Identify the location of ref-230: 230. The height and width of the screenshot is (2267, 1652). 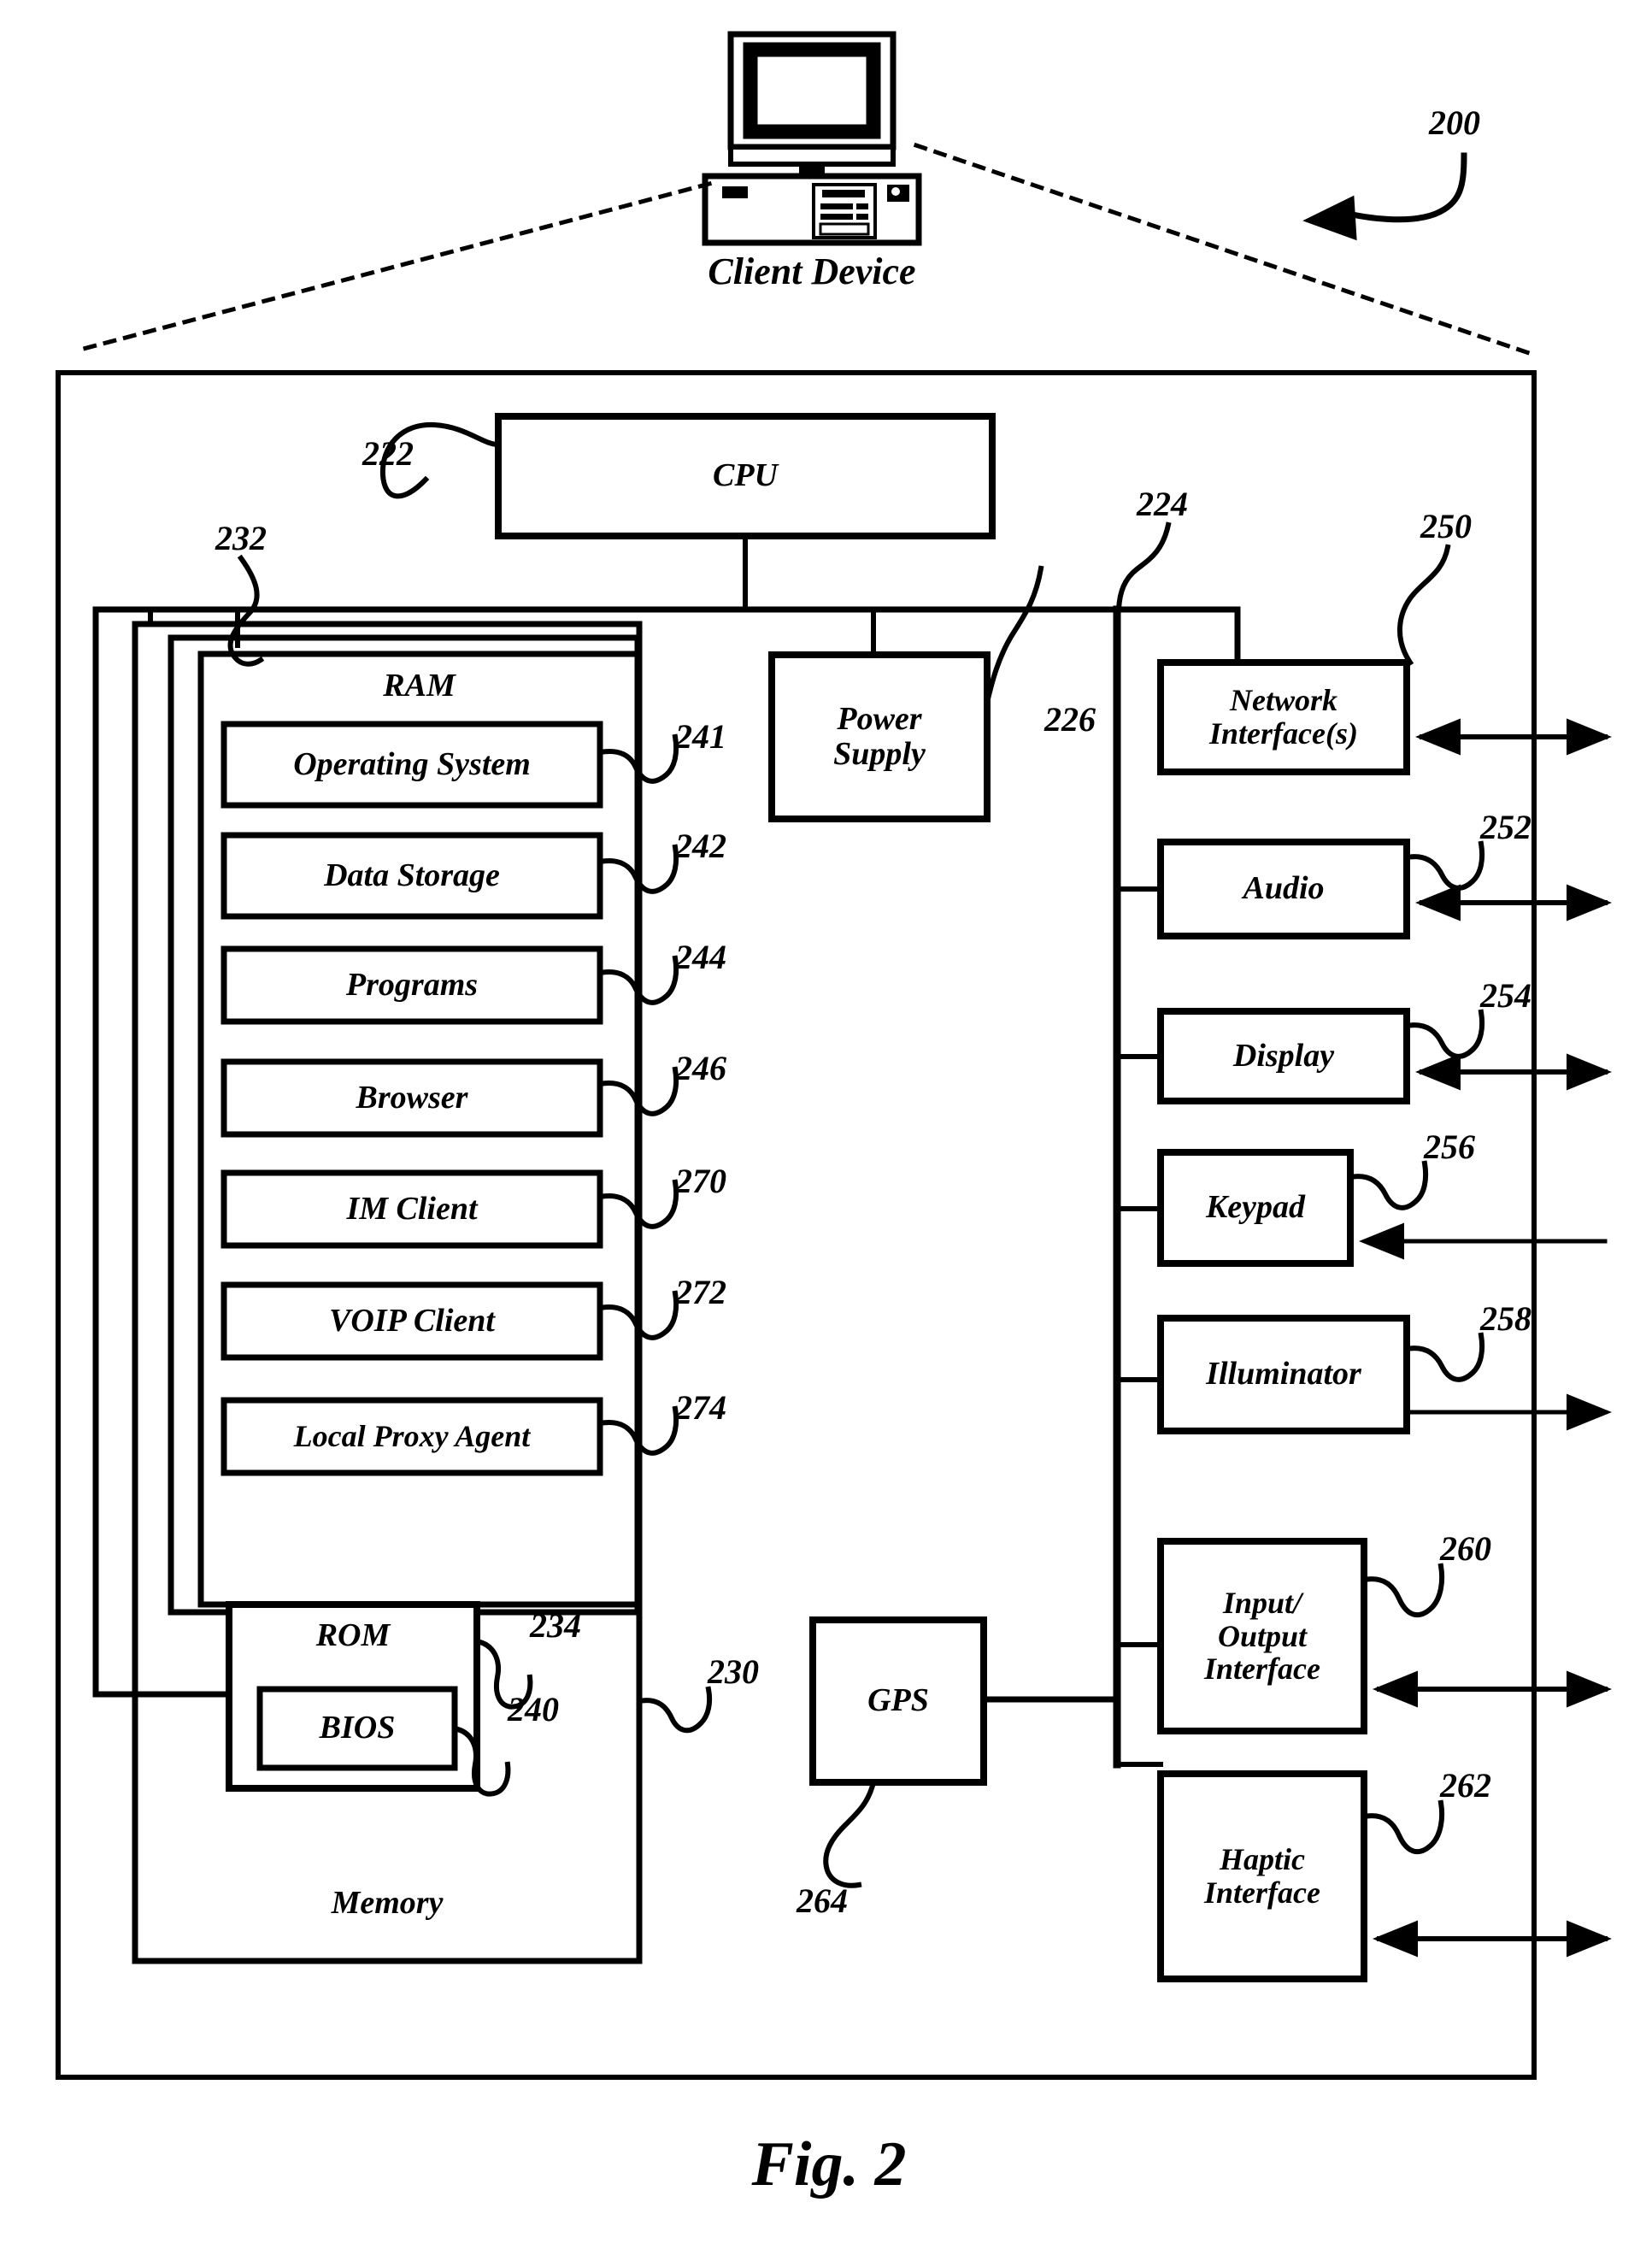
(733, 1671).